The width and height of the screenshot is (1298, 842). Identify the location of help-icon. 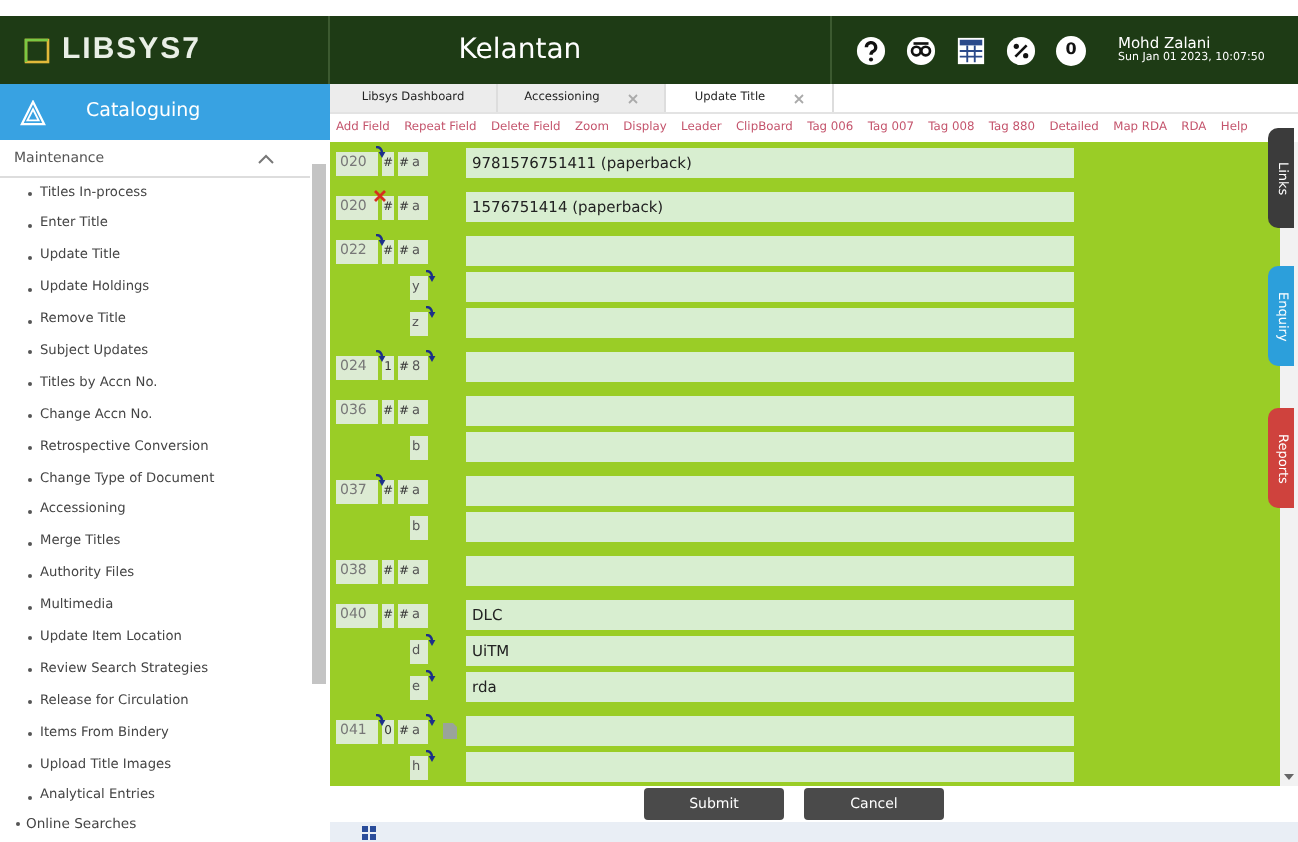
(871, 50).